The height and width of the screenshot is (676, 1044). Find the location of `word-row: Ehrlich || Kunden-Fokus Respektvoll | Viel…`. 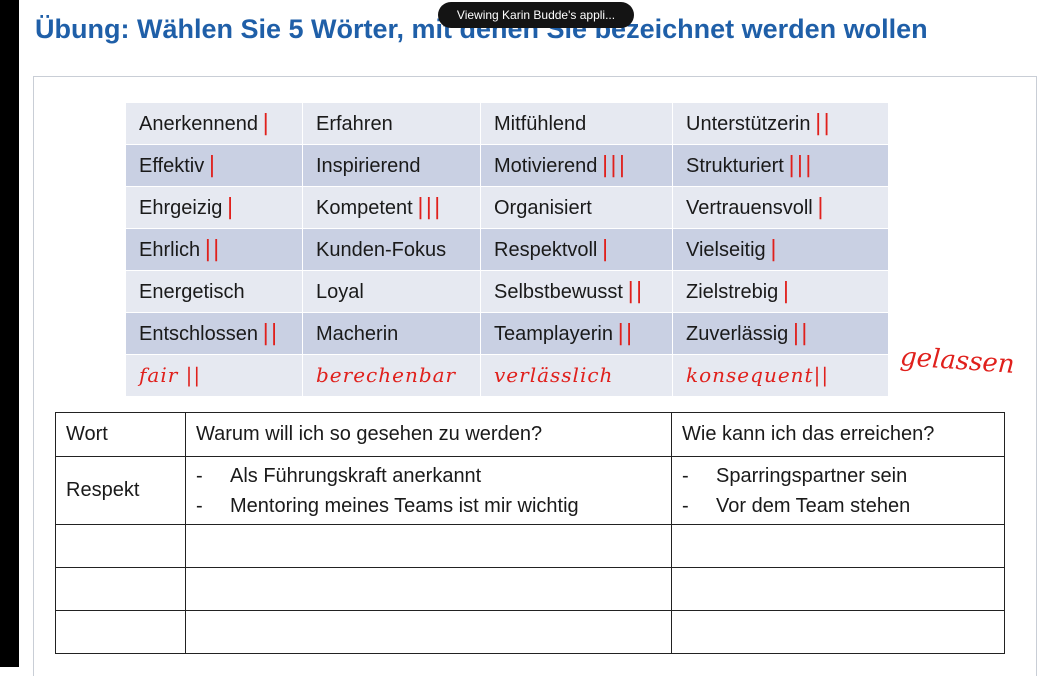

word-row: Ehrlich || Kunden-Fokus Respektvoll | Viel… is located at coordinates (507, 249).